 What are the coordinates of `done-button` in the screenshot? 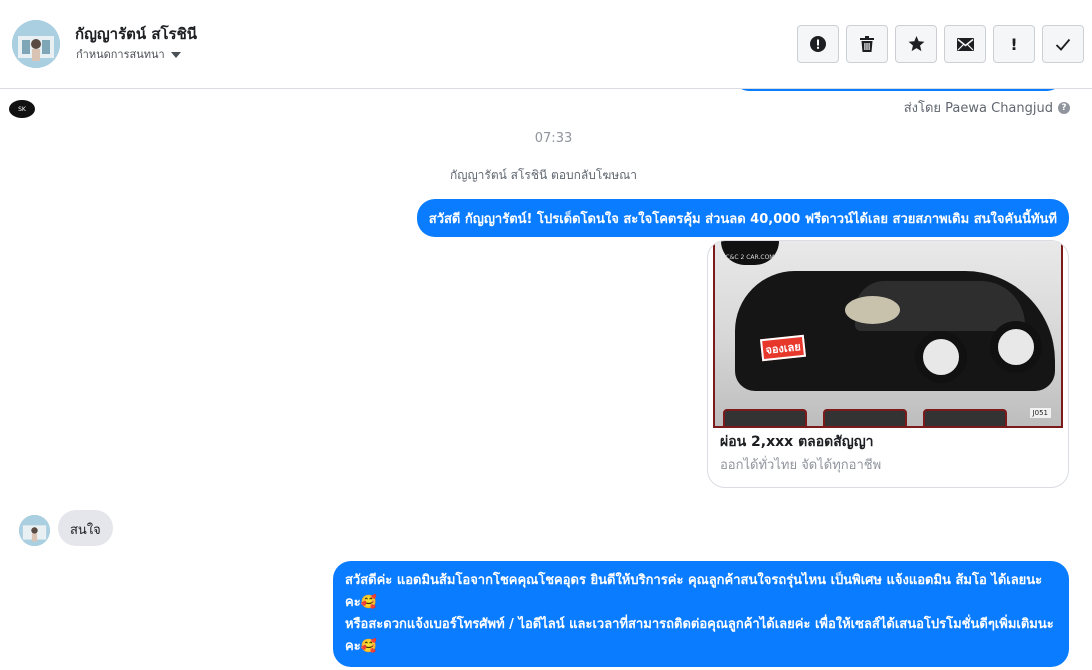 It's located at (1063, 44).